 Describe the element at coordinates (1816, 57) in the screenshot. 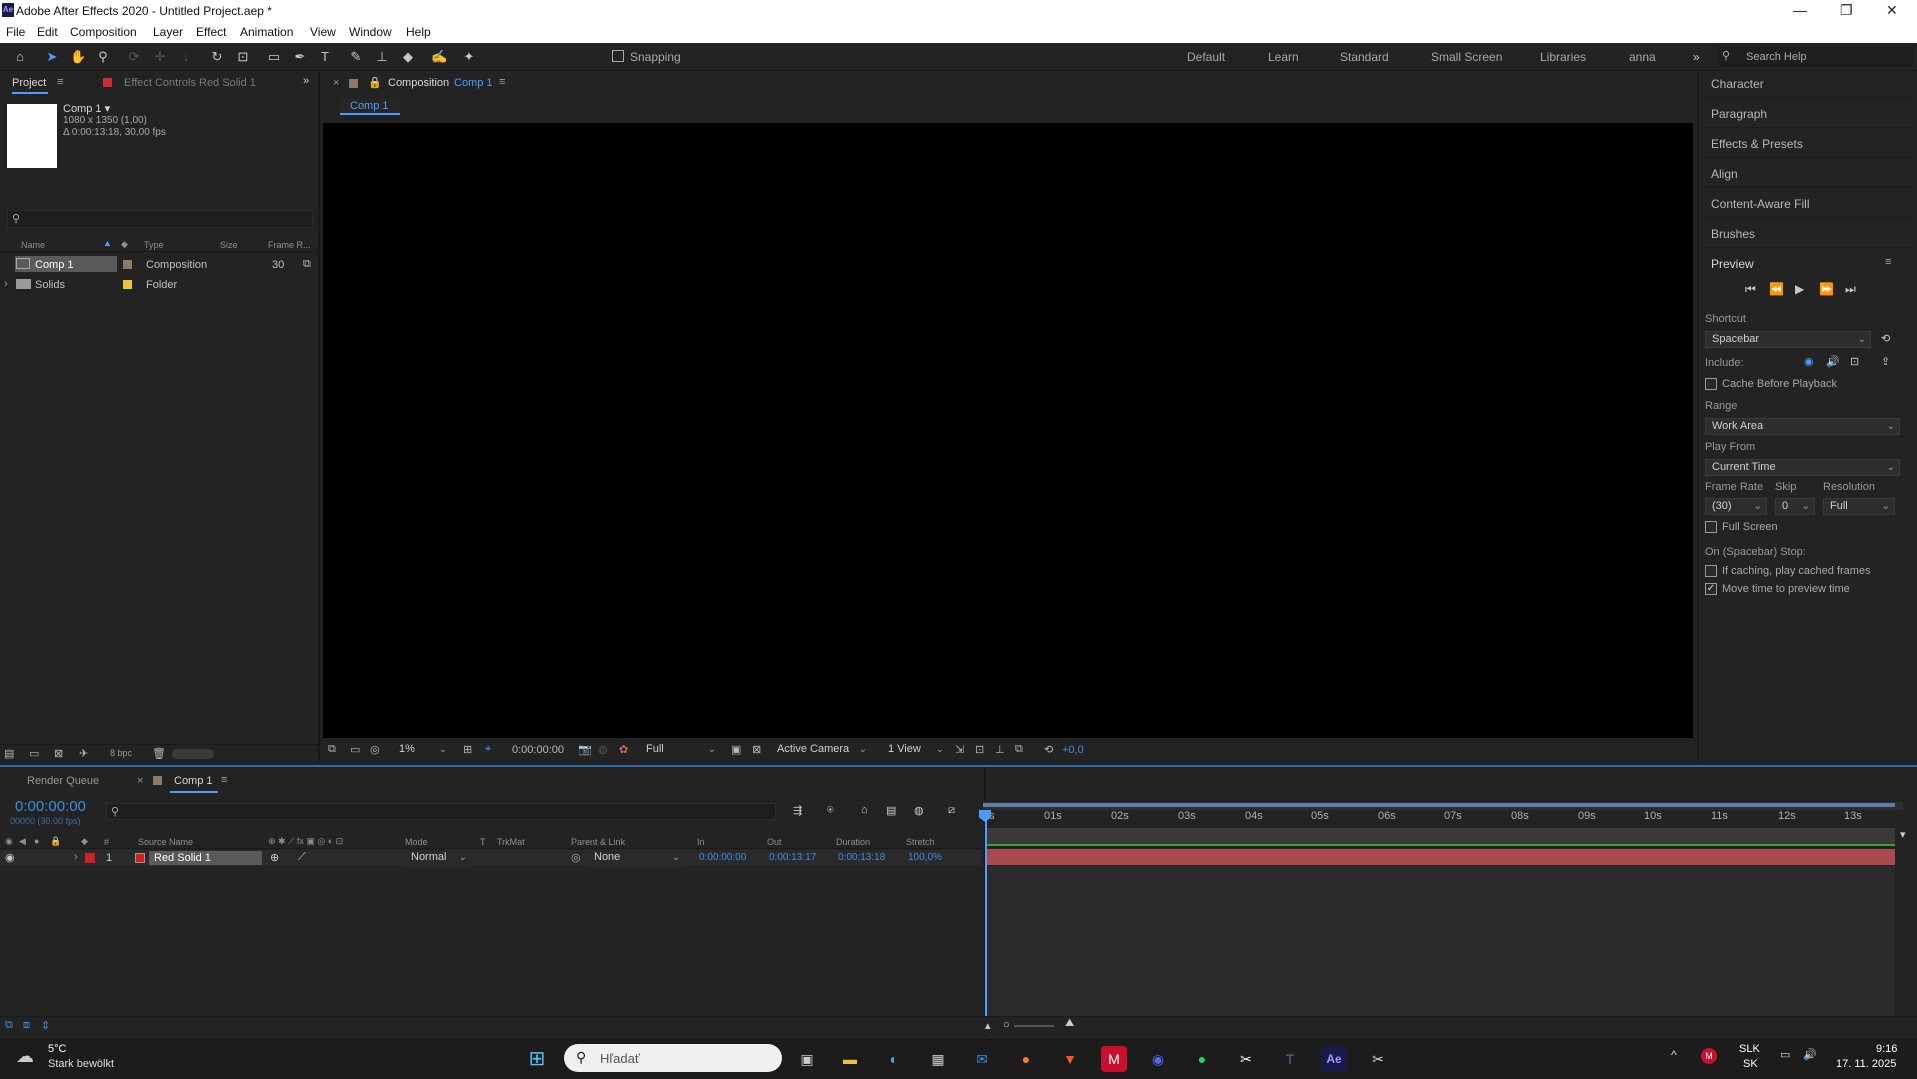

I see `search-help-field: ⚲ Search Help` at that location.